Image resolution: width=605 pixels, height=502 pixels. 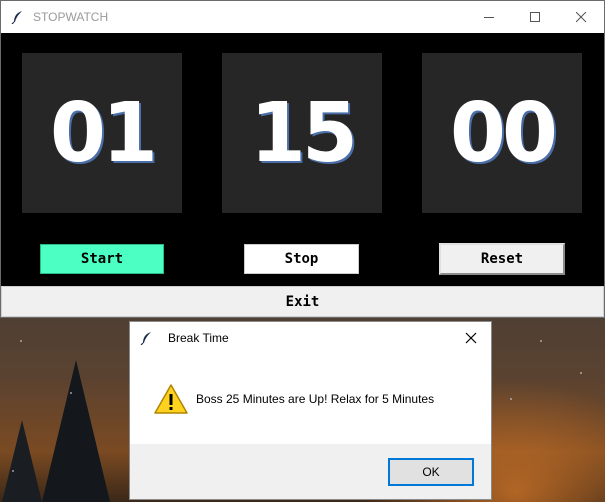 I want to click on hours-panel: 01, so click(x=102, y=133).